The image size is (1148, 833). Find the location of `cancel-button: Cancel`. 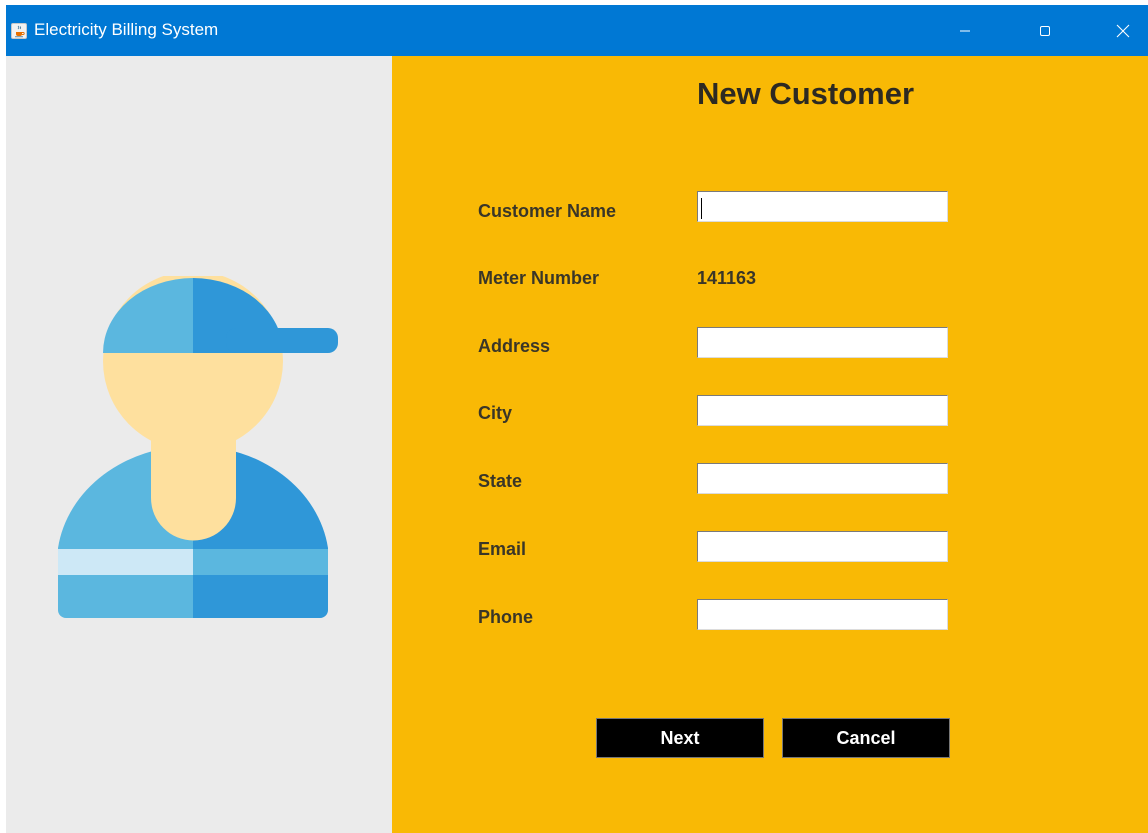

cancel-button: Cancel is located at coordinates (866, 738).